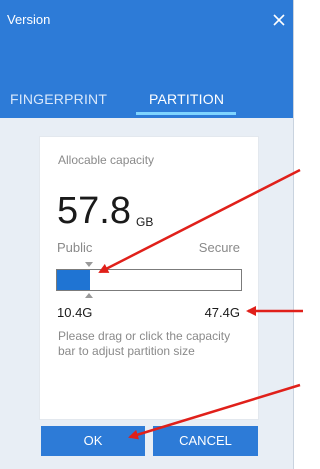 The image size is (320, 469). I want to click on bar-marker-top-icon, so click(89, 264).